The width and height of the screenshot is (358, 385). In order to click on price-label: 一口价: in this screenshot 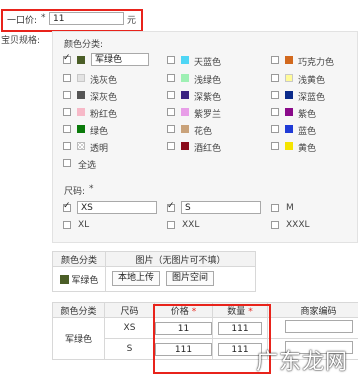, I will do `click(22, 21)`.